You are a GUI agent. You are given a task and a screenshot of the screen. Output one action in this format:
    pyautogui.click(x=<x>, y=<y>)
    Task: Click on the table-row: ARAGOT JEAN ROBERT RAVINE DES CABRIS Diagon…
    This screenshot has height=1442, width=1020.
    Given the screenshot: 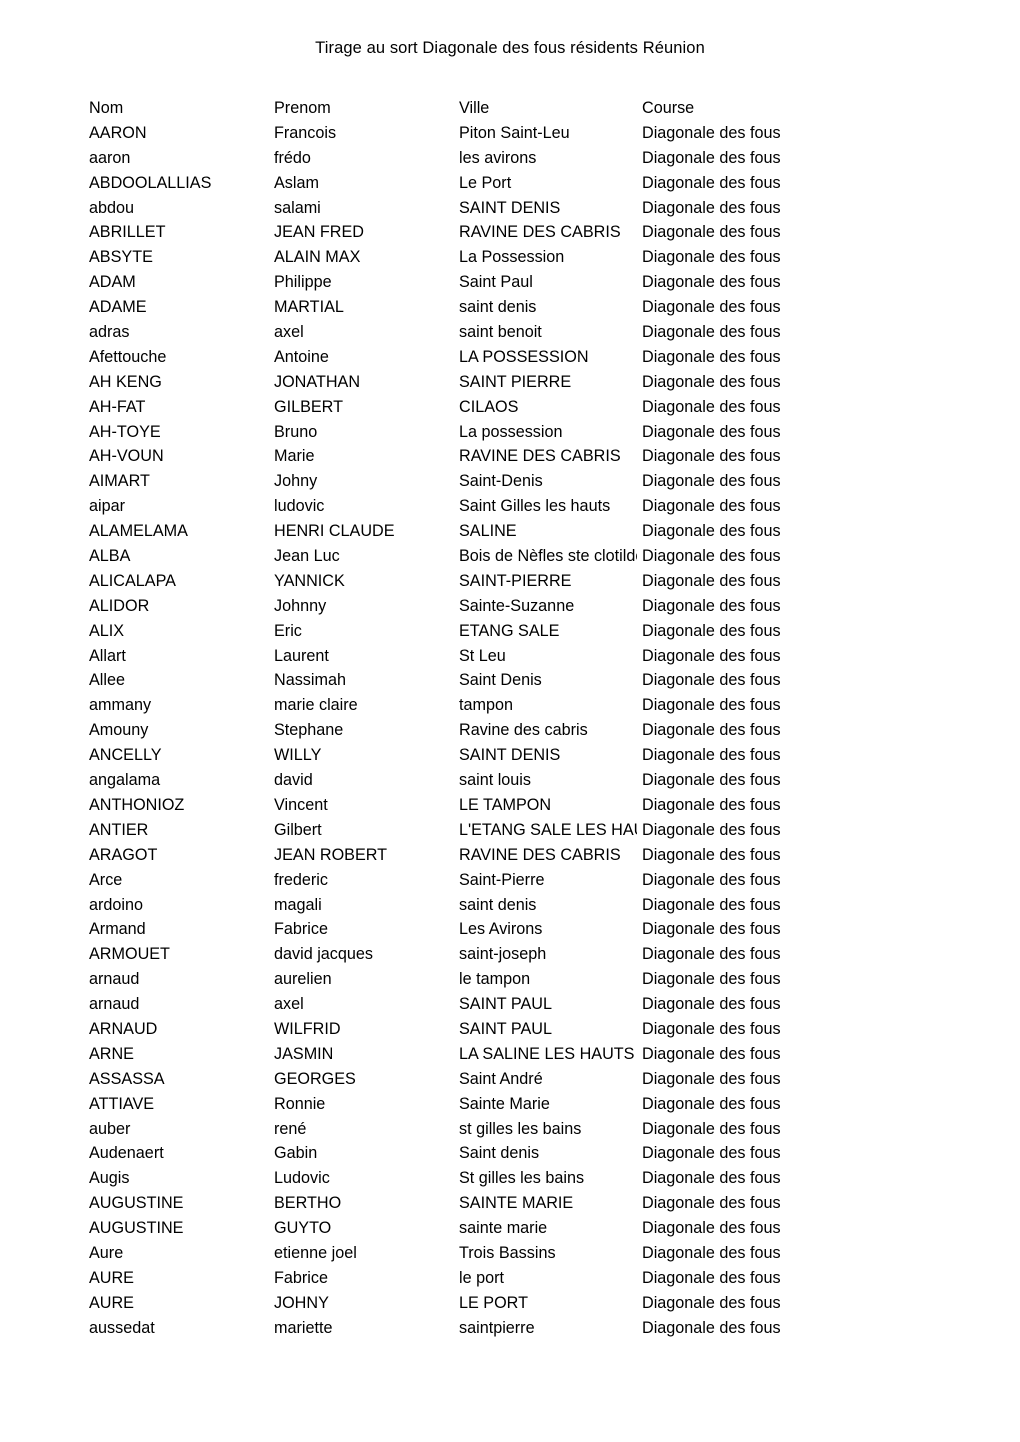 What is the action you would take?
    pyautogui.click(x=444, y=855)
    